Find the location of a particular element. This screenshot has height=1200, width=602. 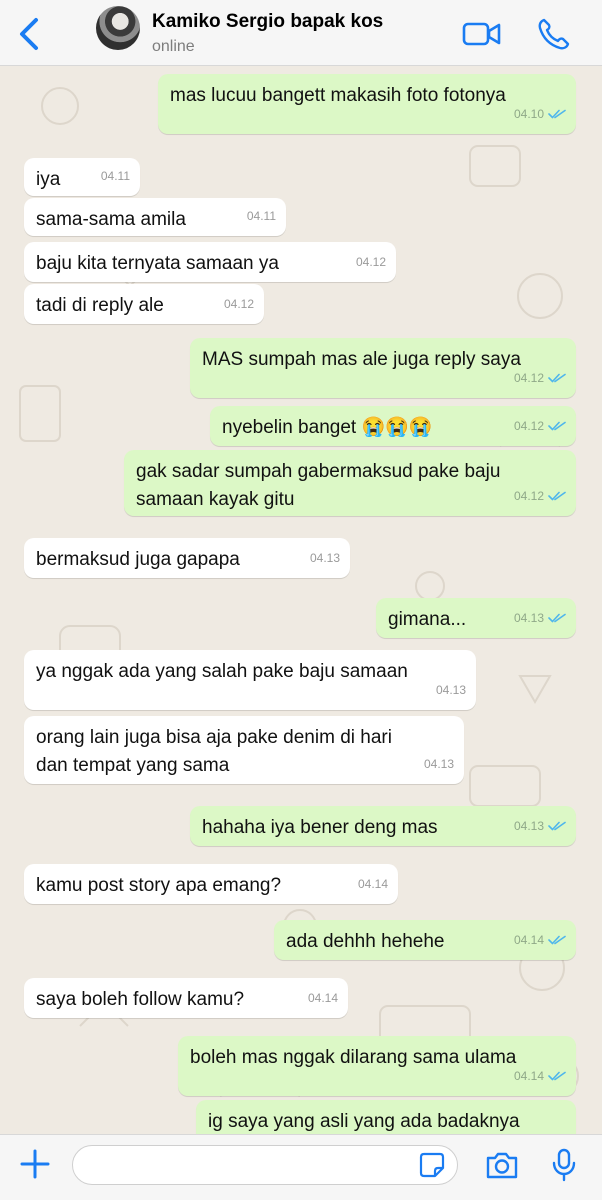

message-text: MAS sumpah mas ale juga reply saya is located at coordinates (361, 359).